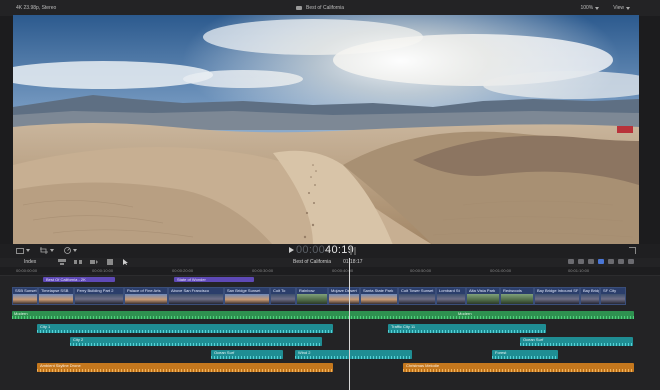 This screenshot has width=660, height=390. What do you see at coordinates (94, 262) in the screenshot?
I see `append-clip-icon` at bounding box center [94, 262].